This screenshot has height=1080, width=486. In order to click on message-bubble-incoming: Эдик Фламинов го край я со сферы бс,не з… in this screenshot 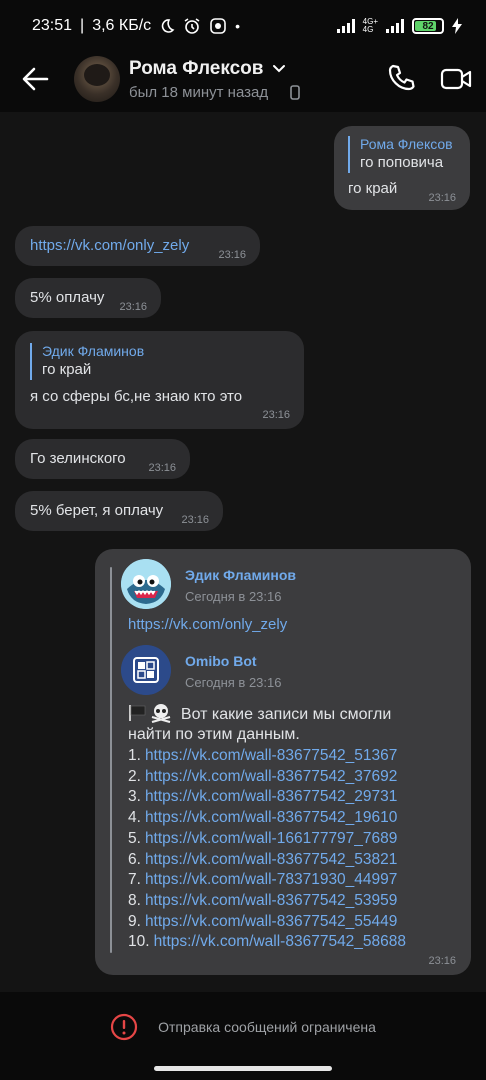, I will do `click(159, 380)`.